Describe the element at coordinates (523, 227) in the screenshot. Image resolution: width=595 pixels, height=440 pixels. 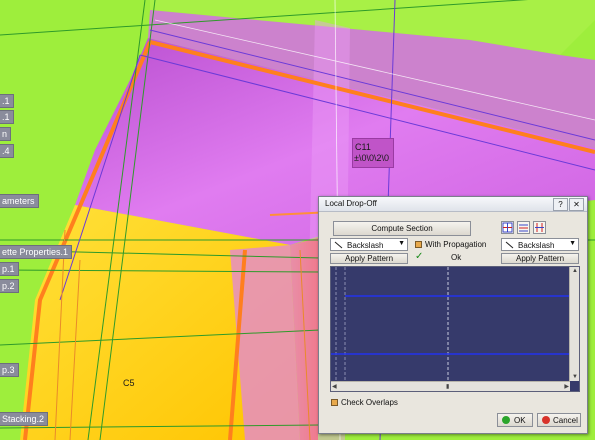
I see `section-lines-icon` at that location.